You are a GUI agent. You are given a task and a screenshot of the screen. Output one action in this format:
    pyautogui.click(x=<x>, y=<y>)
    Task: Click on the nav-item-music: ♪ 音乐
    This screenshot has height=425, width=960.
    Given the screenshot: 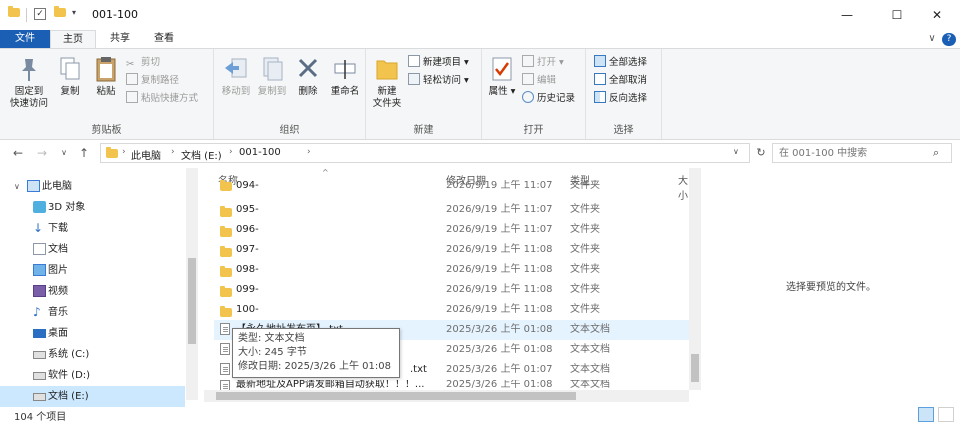 What is the action you would take?
    pyautogui.click(x=92, y=312)
    